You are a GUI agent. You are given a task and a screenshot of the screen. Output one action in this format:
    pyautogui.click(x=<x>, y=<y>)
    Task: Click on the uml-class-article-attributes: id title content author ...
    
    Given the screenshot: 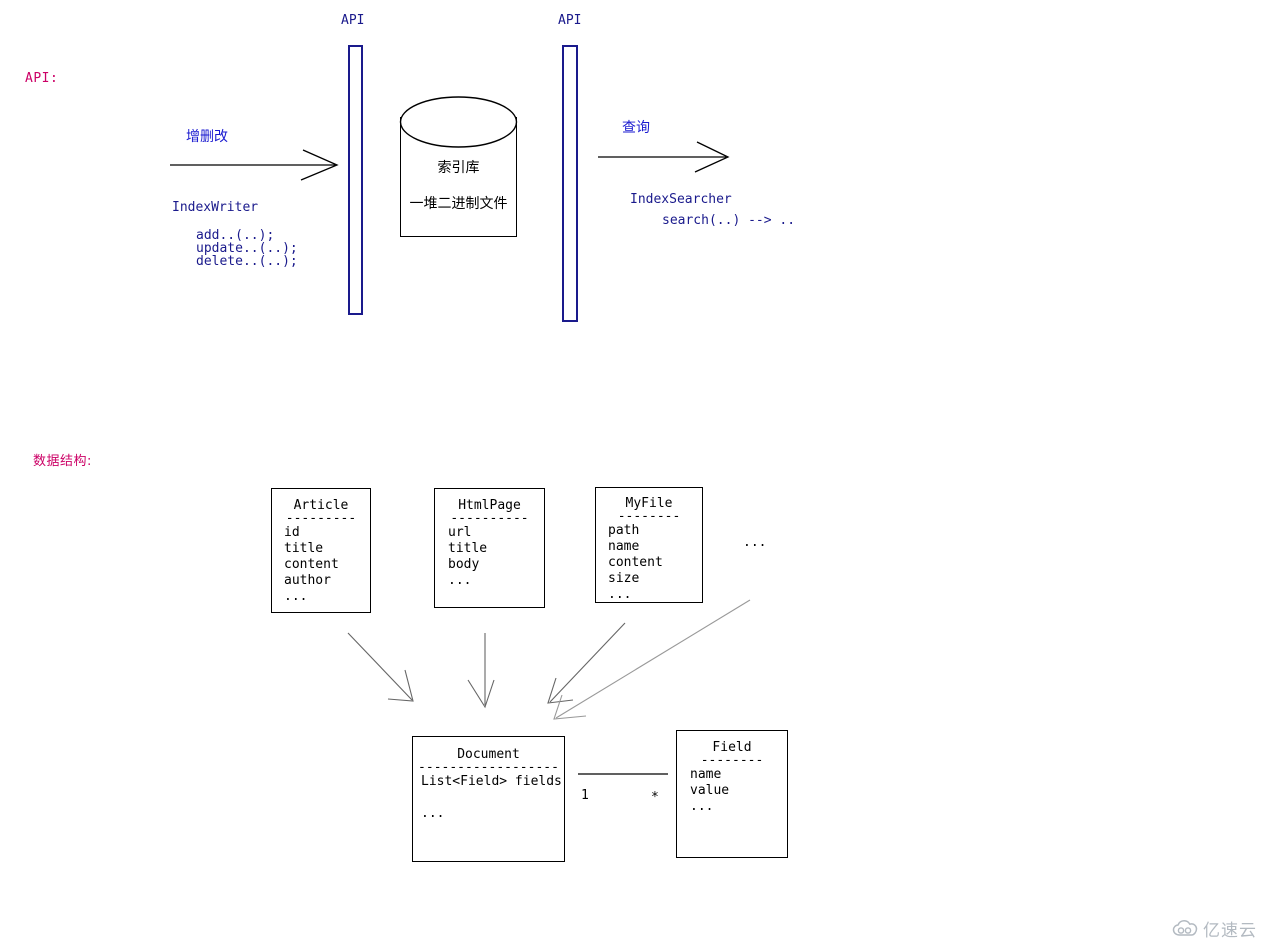 What is the action you would take?
    pyautogui.click(x=311, y=564)
    